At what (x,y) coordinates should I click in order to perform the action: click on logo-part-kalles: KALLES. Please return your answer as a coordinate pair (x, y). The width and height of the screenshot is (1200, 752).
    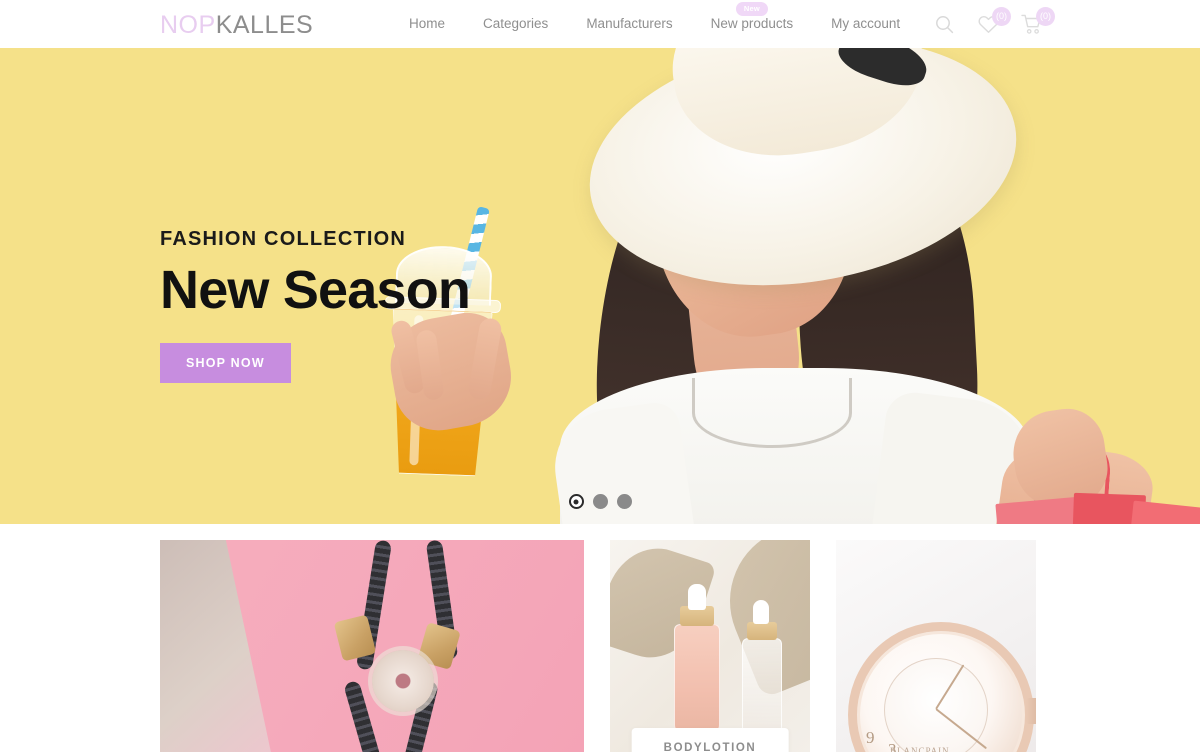
    Looking at the image, I should click on (264, 25).